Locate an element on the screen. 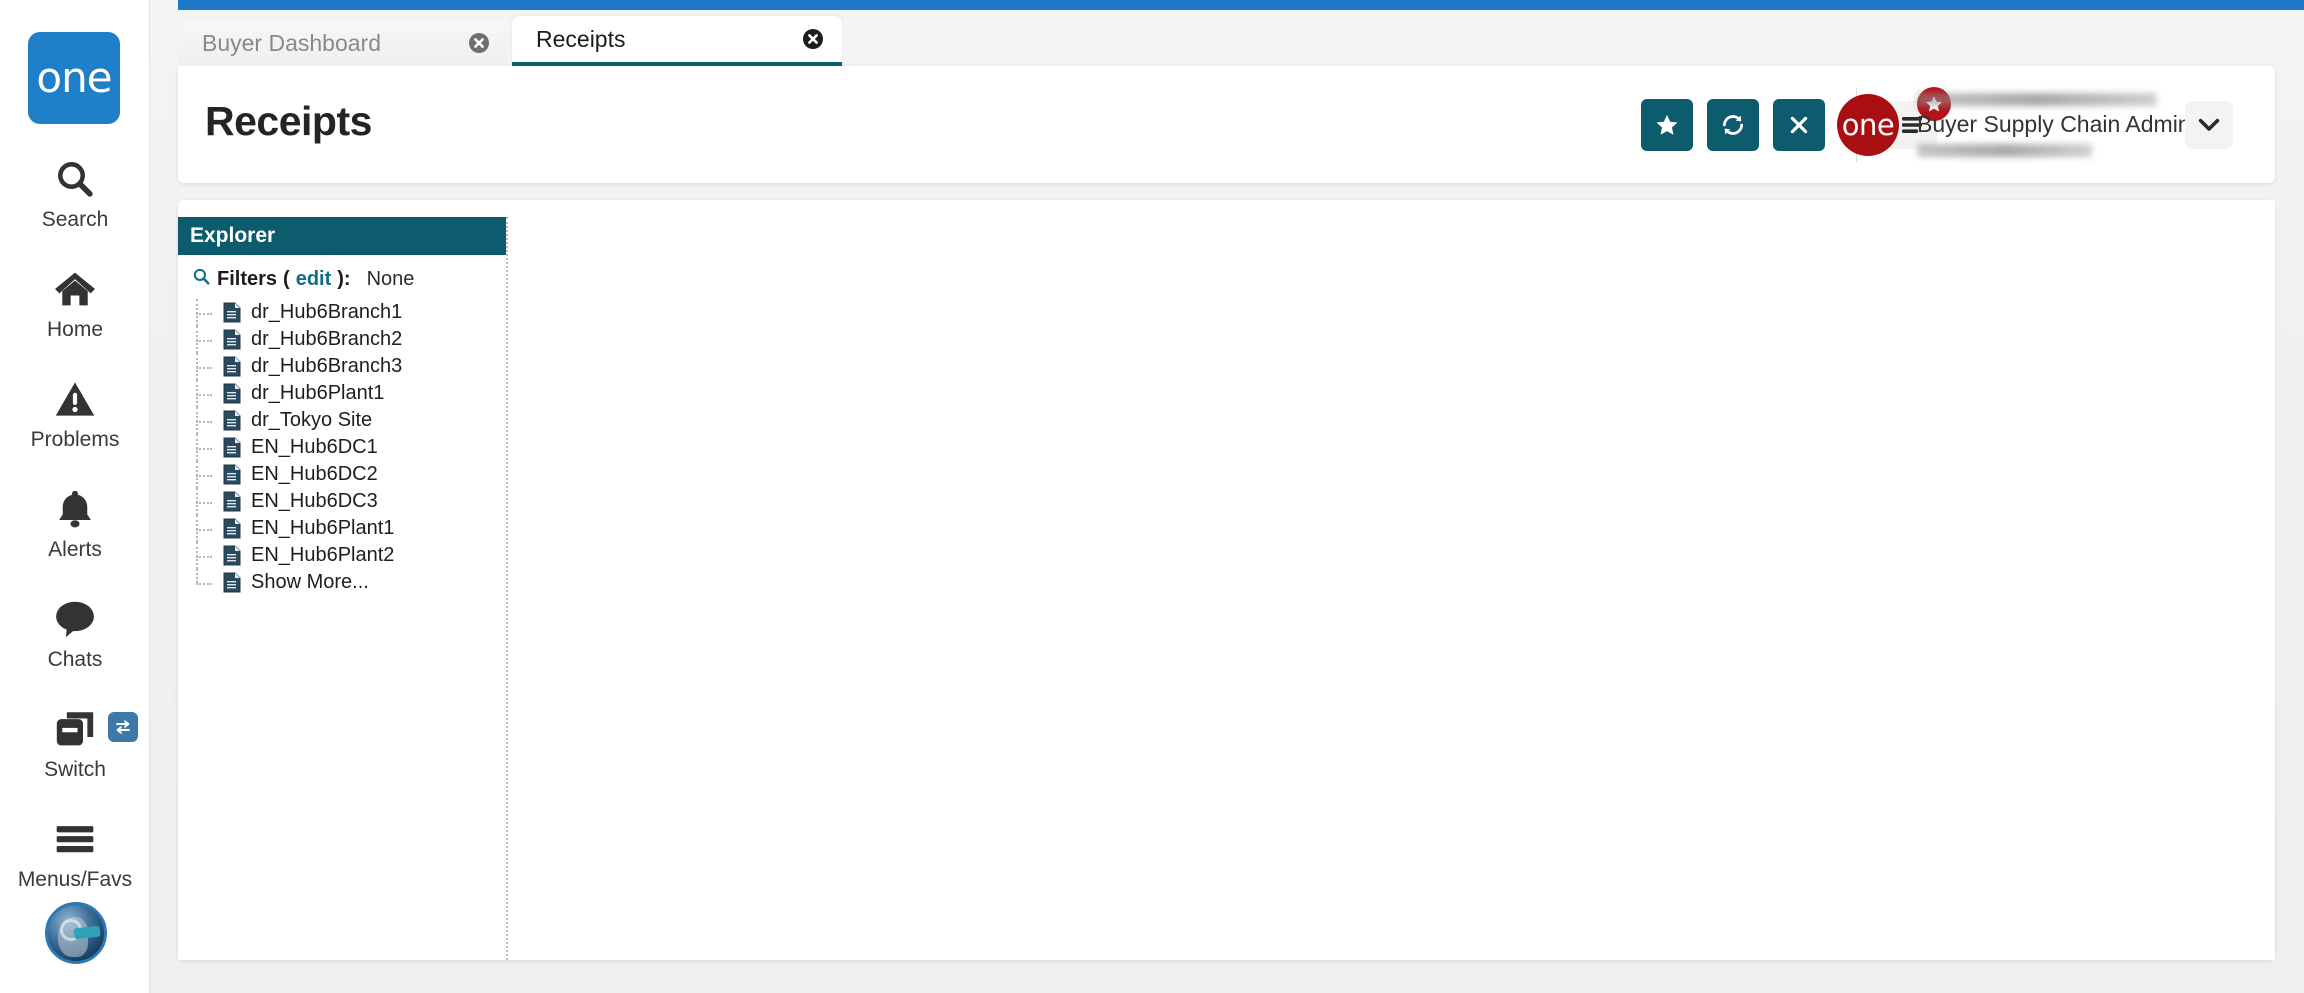  tree-item: EN_Hub6DC1 is located at coordinates (351, 447).